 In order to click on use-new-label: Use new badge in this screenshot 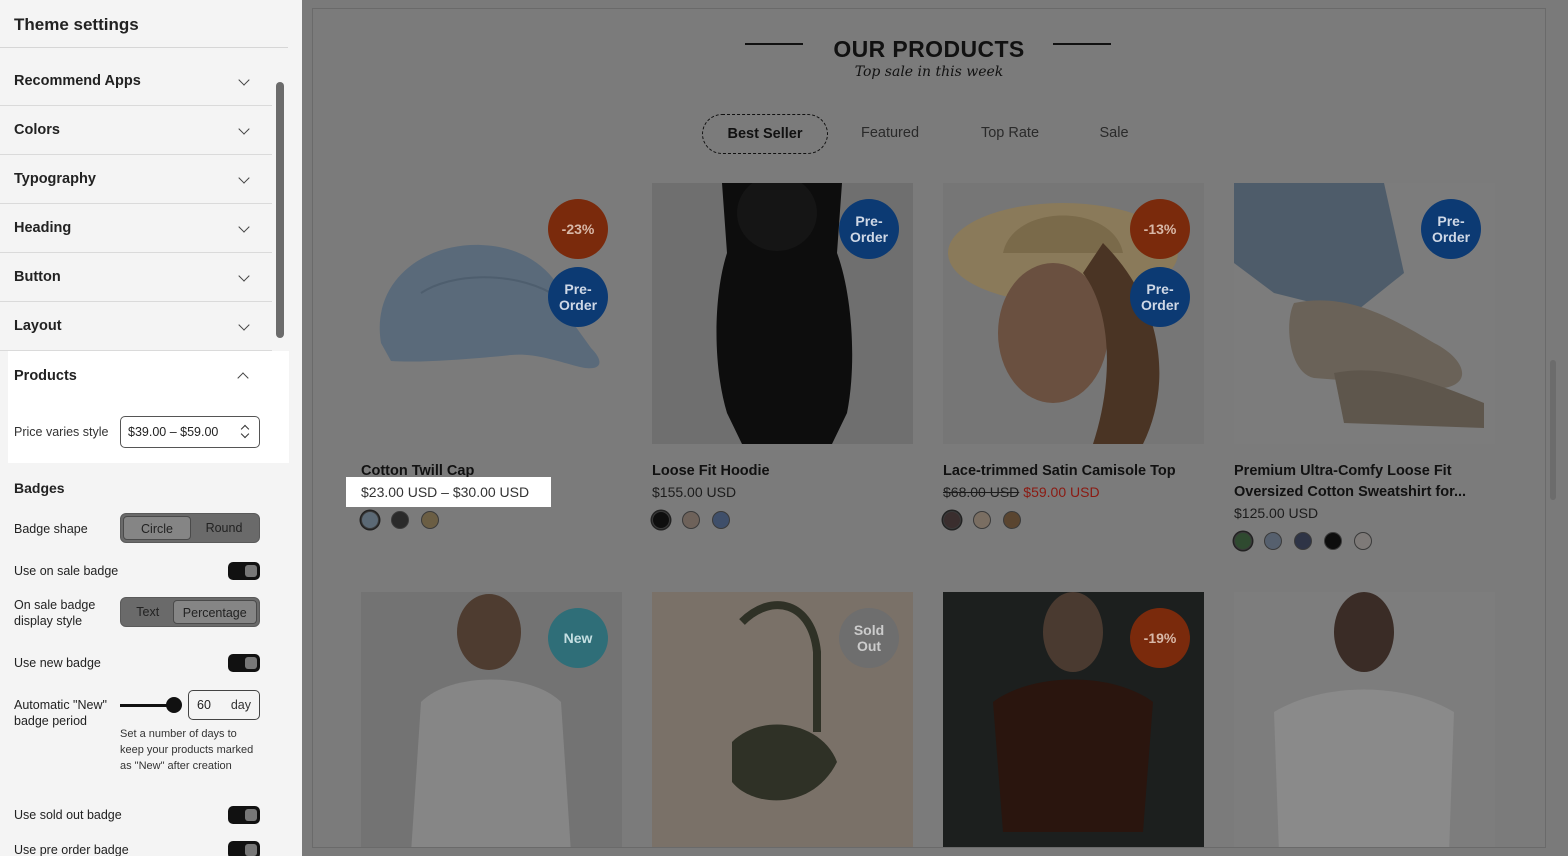, I will do `click(57, 663)`.